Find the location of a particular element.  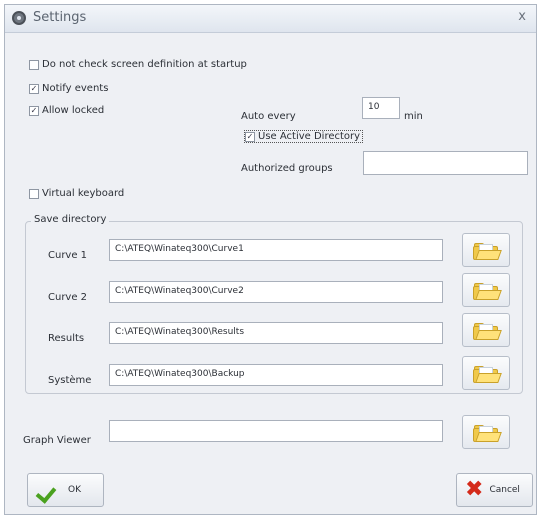

systeme-label: Système is located at coordinates (70, 380).